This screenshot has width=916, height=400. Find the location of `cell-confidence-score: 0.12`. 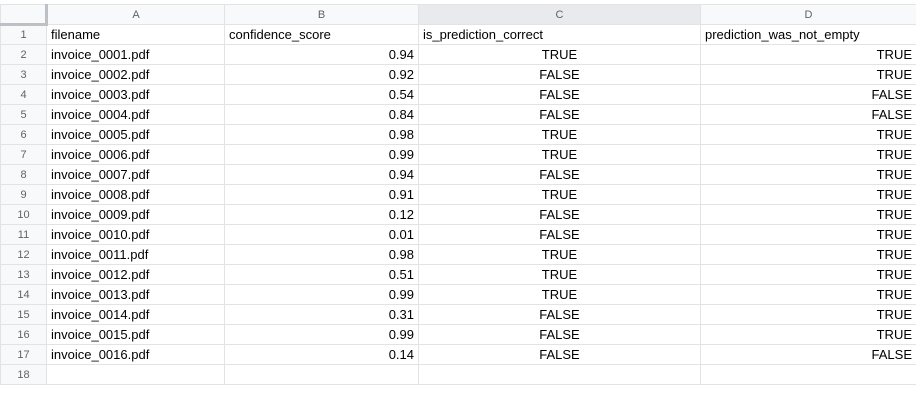

cell-confidence-score: 0.12 is located at coordinates (321, 214).